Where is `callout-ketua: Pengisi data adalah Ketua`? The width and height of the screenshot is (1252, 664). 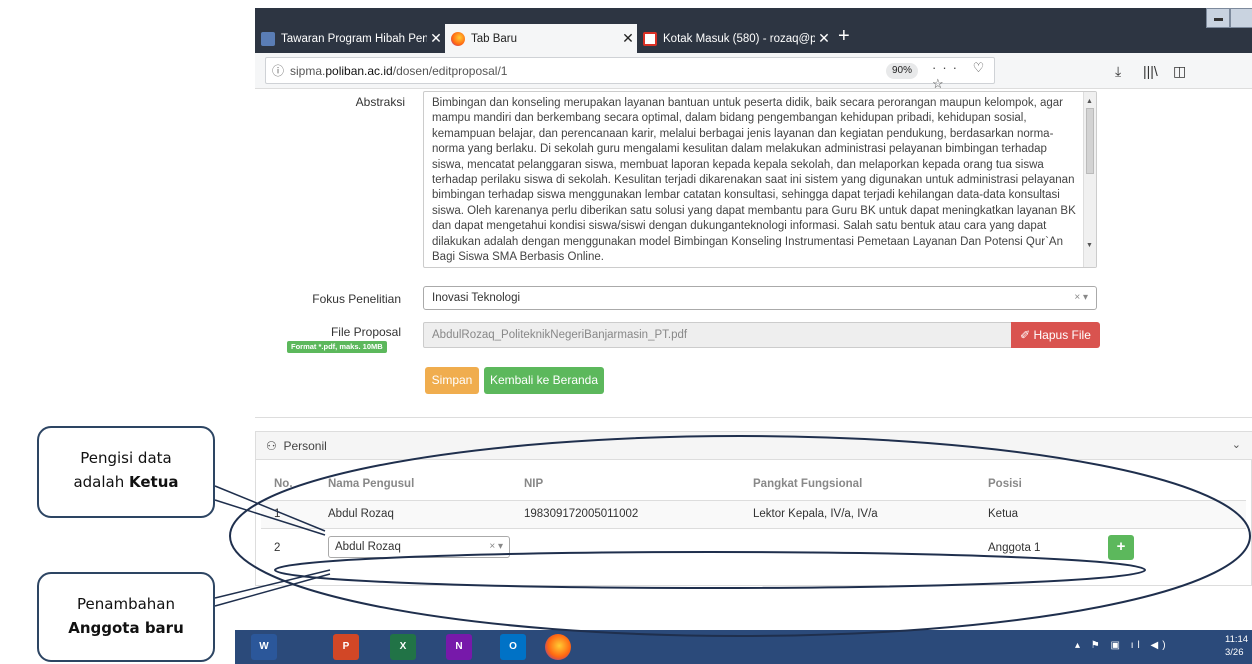 callout-ketua: Pengisi data adalah Ketua is located at coordinates (126, 472).